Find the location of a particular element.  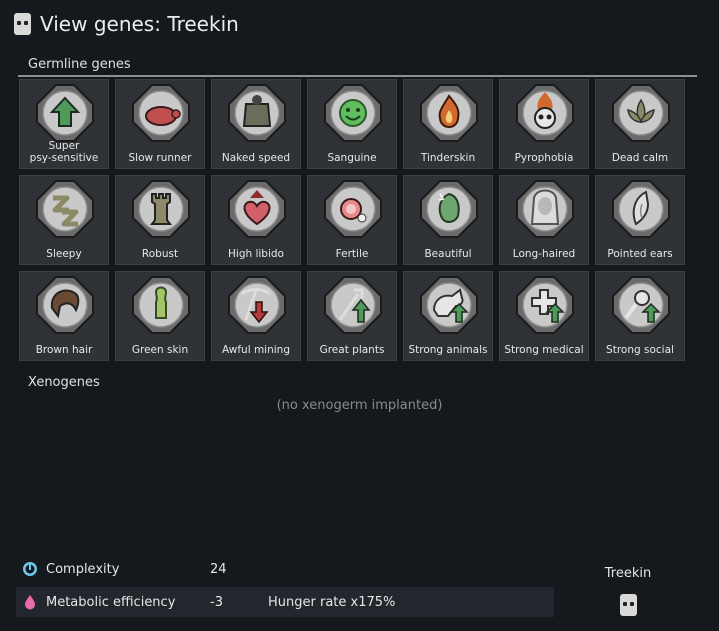

metabolism-icon is located at coordinates (30, 602).